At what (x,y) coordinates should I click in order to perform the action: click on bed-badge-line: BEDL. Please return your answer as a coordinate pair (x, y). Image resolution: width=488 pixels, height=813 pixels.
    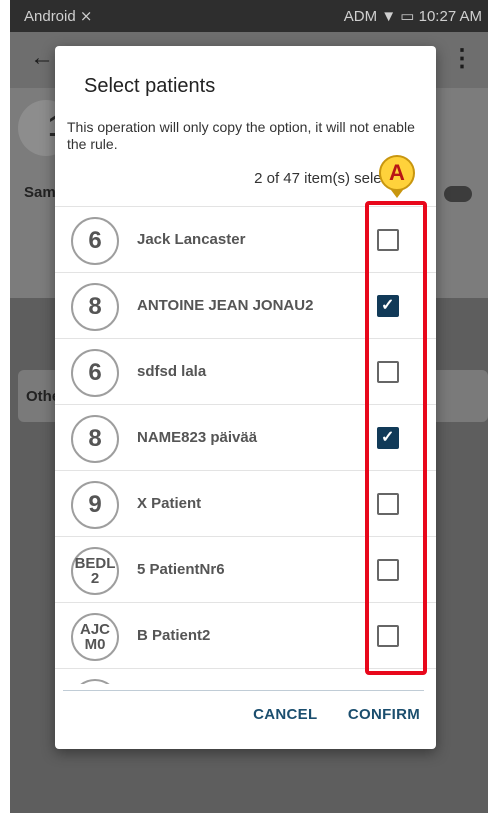
    Looking at the image, I should click on (95, 563).